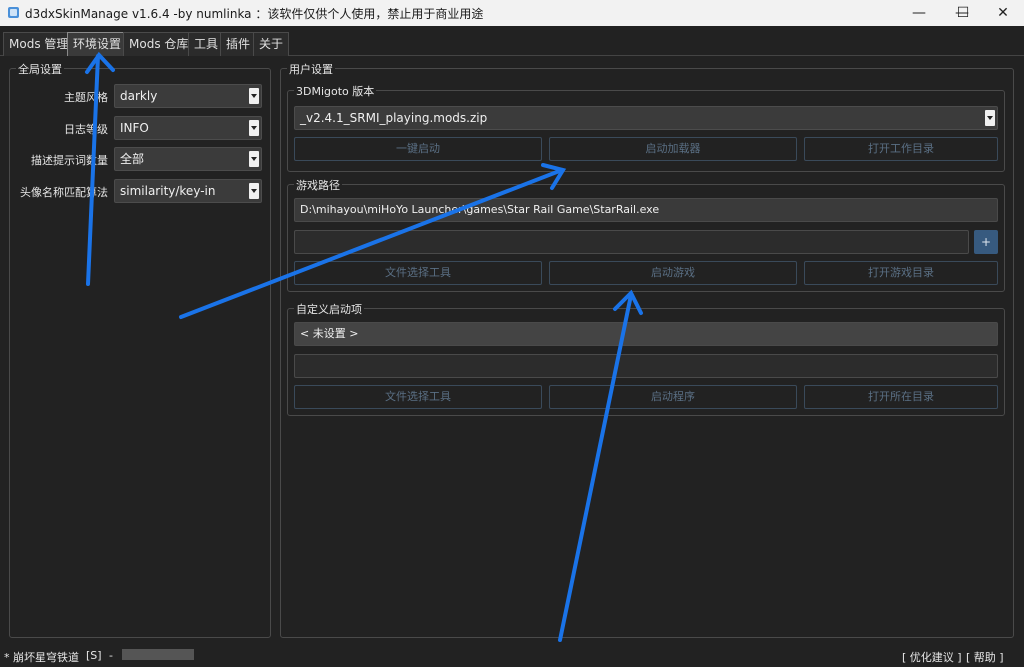 This screenshot has width=1024, height=667. Describe the element at coordinates (985, 657) in the screenshot. I see `help-link: [ 帮助 ]` at that location.